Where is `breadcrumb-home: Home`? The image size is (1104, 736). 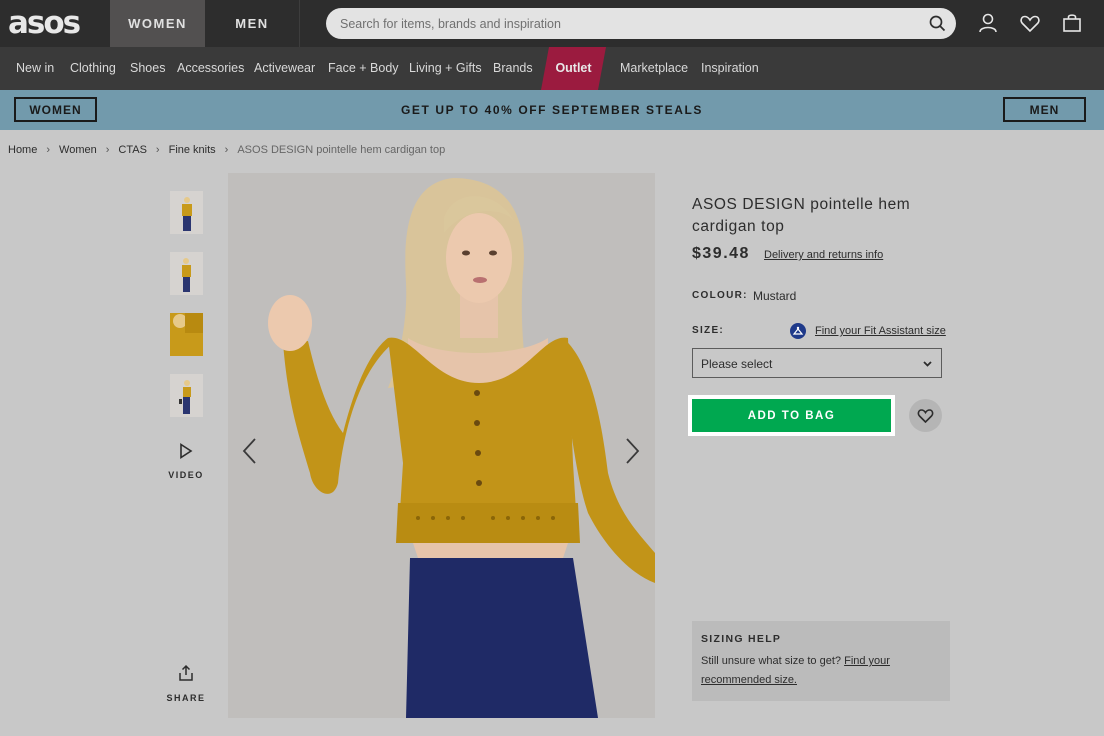
breadcrumb-home: Home is located at coordinates (22, 150).